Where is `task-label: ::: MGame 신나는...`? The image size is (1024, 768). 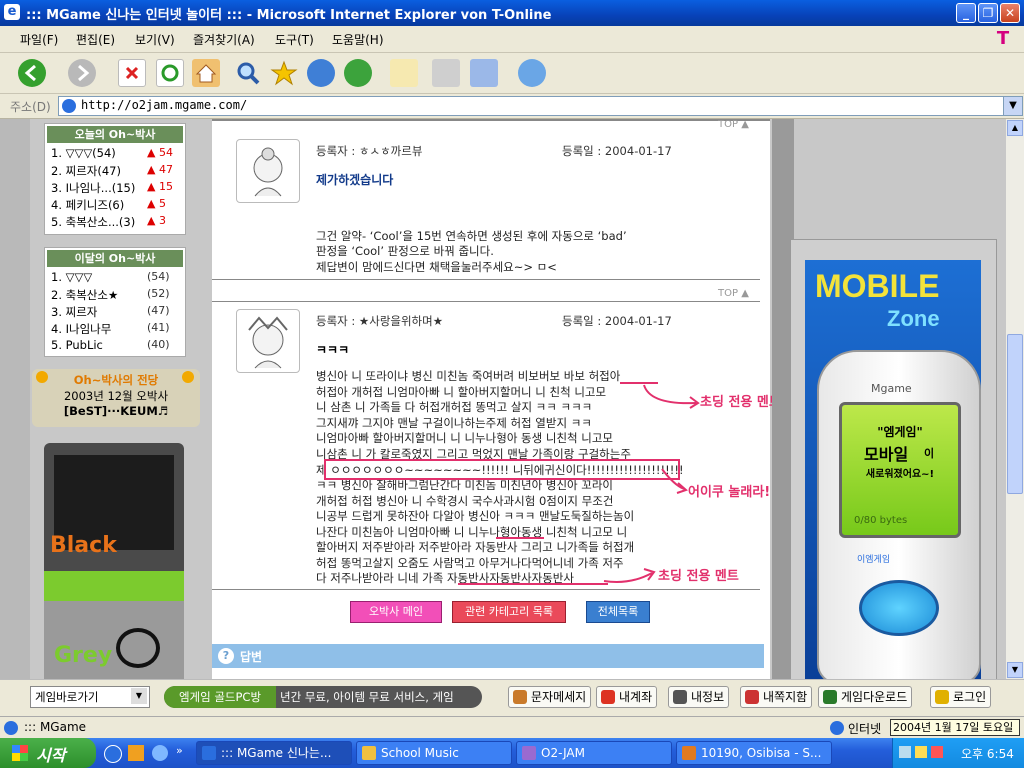 task-label: ::: MGame 신나는... is located at coordinates (276, 753).